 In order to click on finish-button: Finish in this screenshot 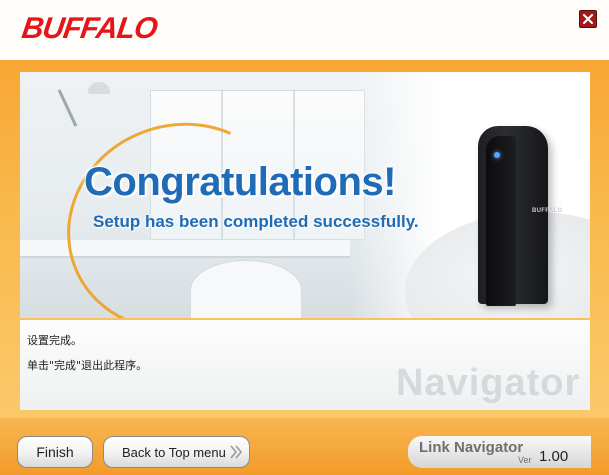, I will do `click(55, 452)`.